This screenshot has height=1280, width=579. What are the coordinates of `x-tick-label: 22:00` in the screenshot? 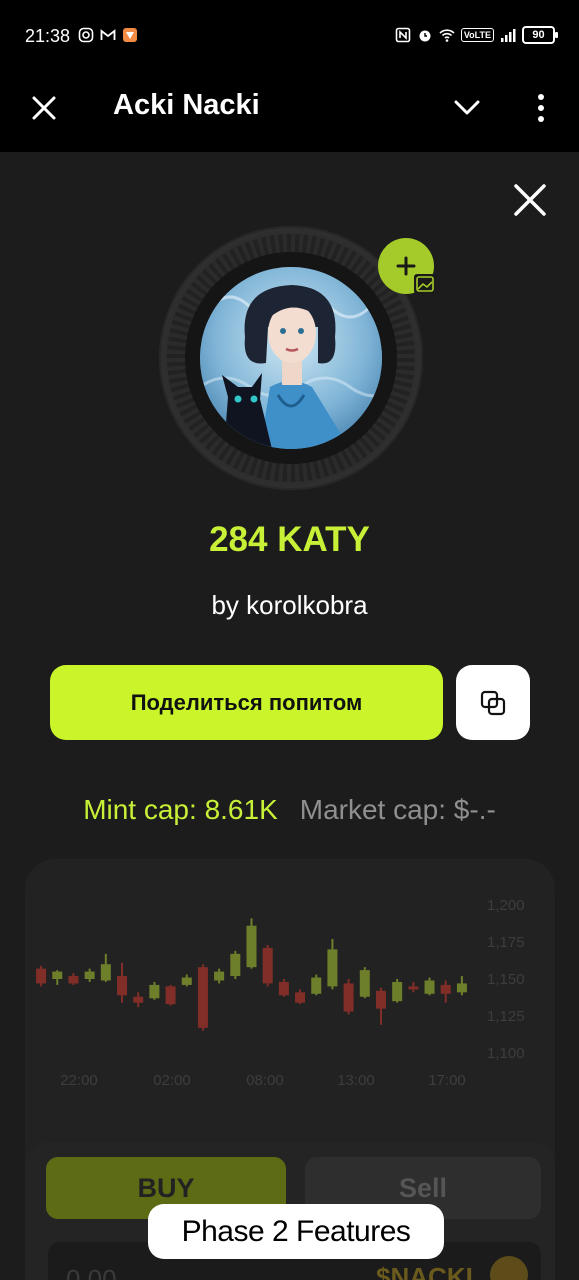 It's located at (79, 1080).